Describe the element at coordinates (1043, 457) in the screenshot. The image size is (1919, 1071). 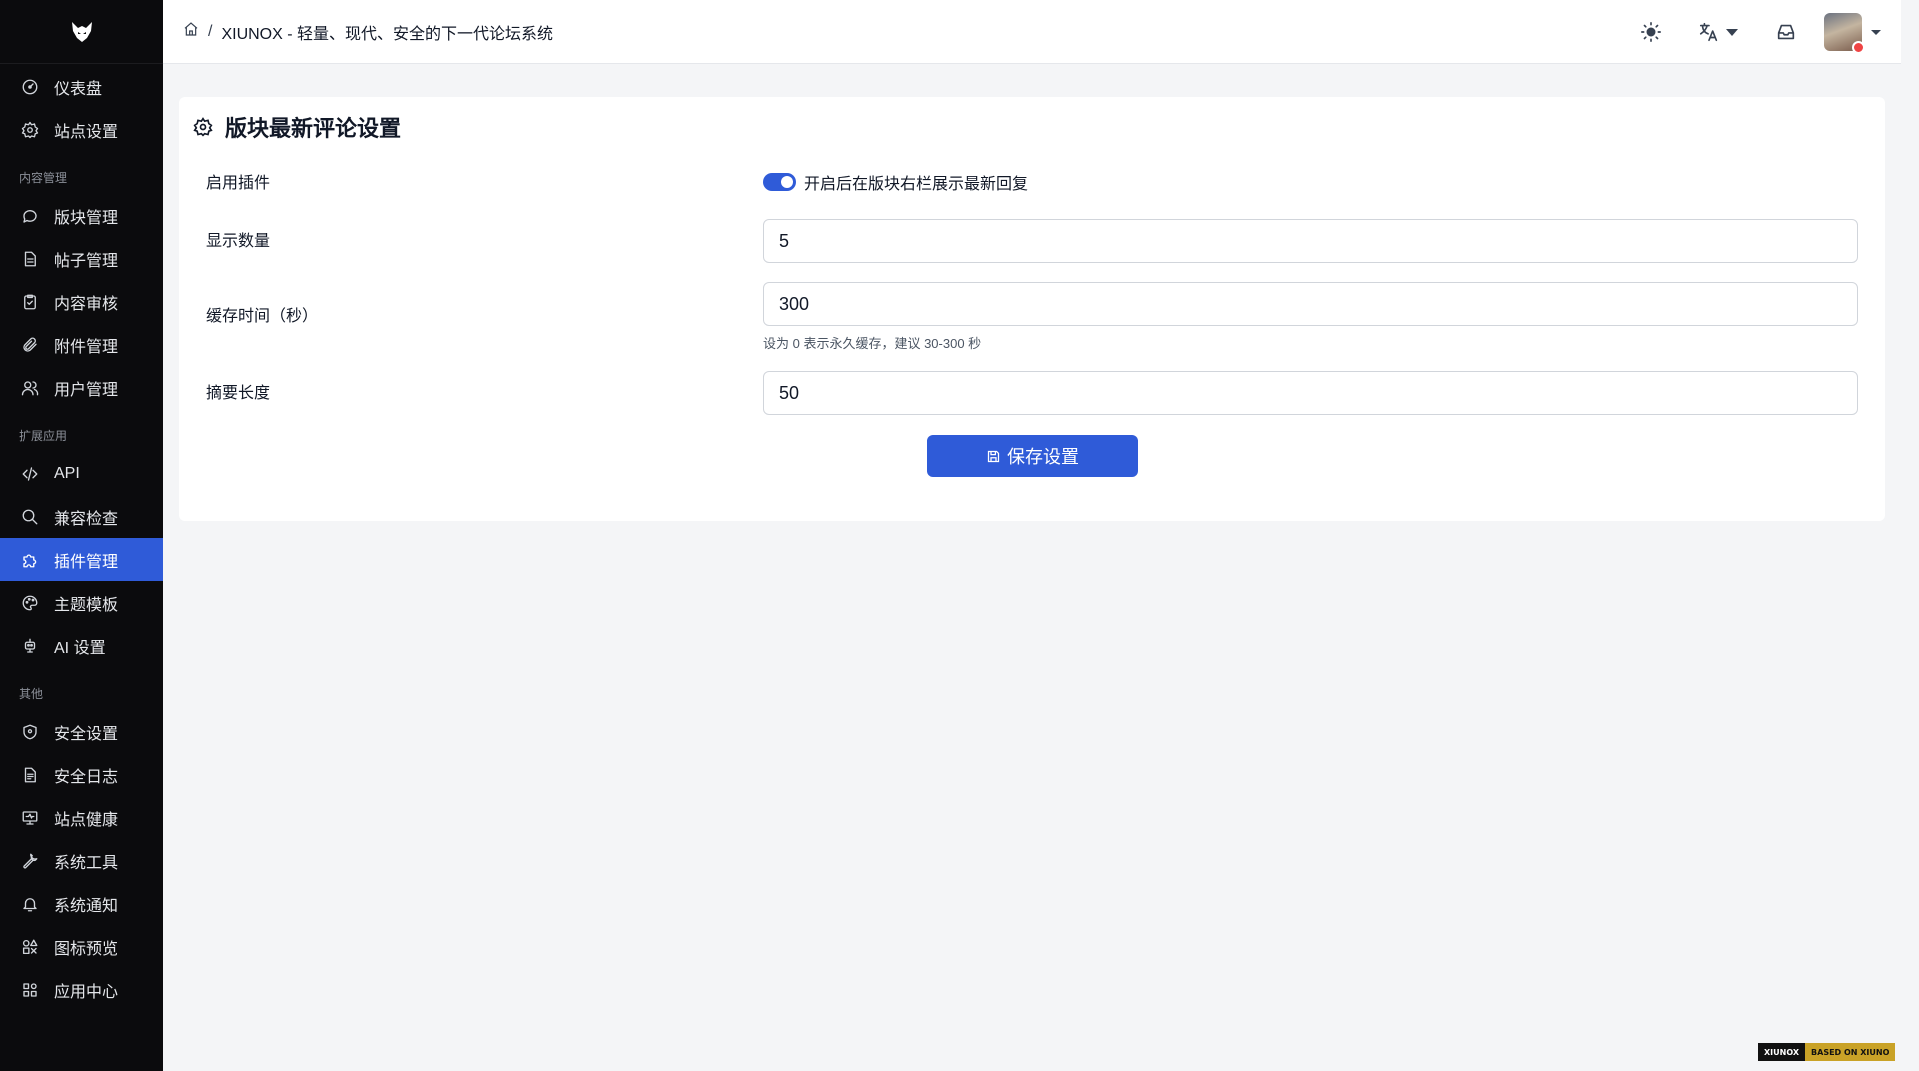
I see `save-button-label: 保存设置` at that location.